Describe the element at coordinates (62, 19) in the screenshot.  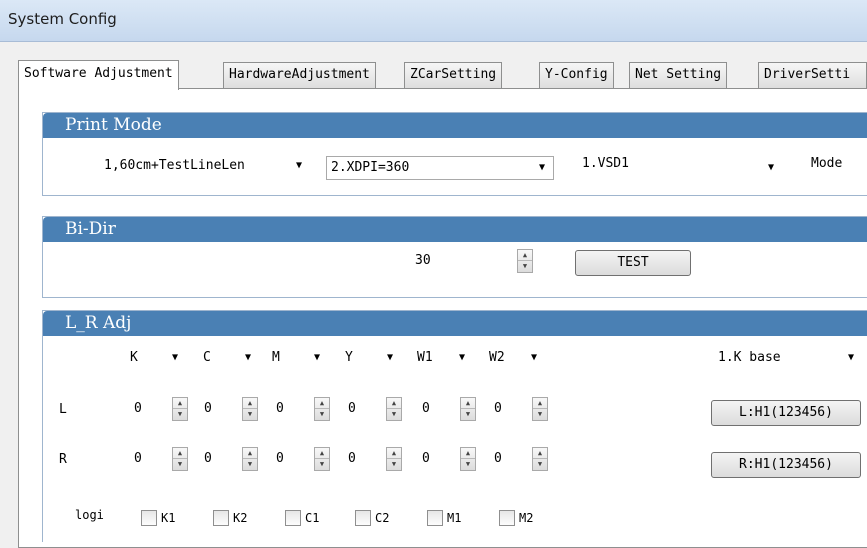
I see `window-title: System Config` at that location.